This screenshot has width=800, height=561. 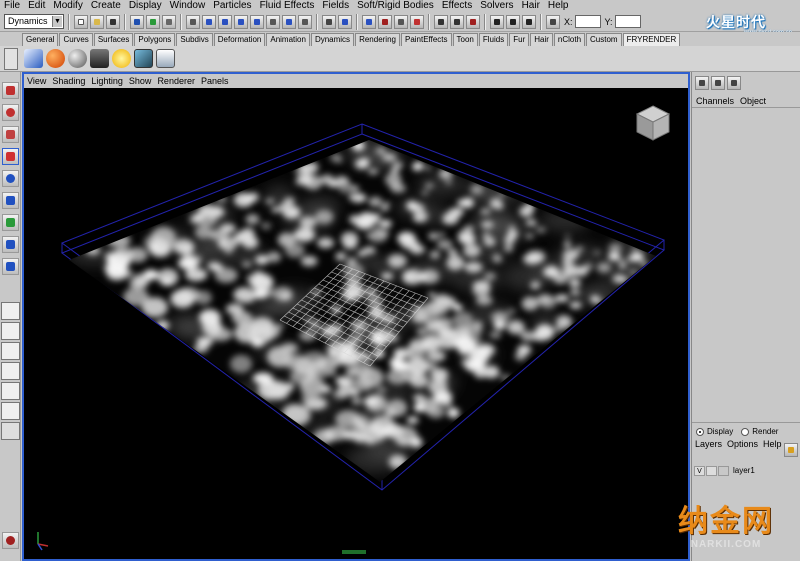 What do you see at coordinates (288, 39) in the screenshot?
I see `shelf-tab-animation: Animation` at bounding box center [288, 39].